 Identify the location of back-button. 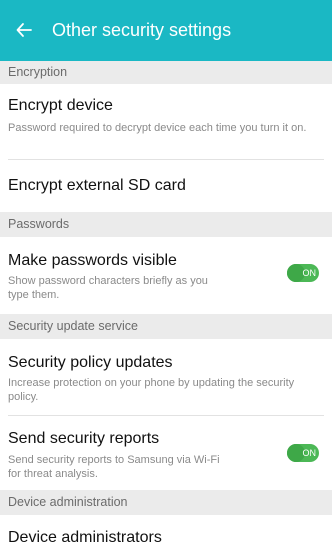
(24, 30).